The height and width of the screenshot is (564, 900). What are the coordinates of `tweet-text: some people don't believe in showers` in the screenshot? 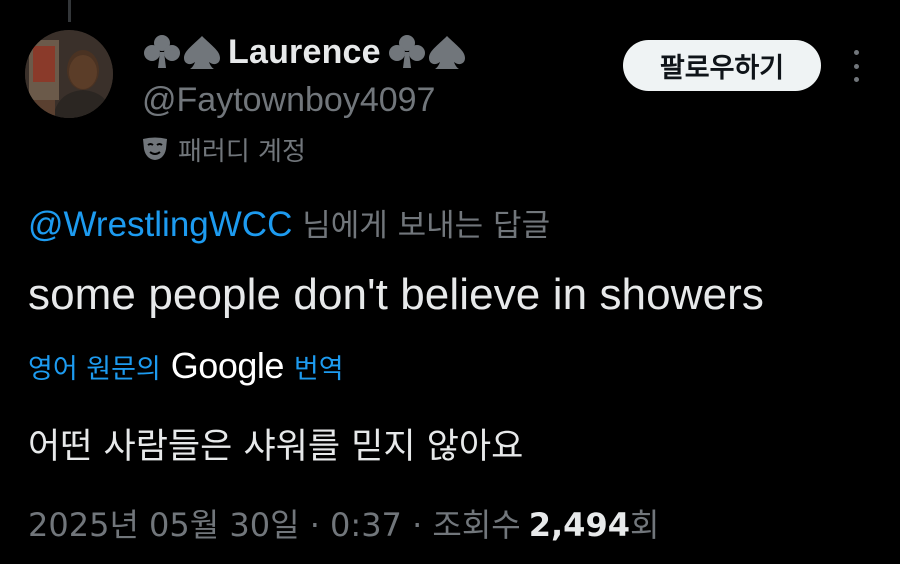 It's located at (396, 294).